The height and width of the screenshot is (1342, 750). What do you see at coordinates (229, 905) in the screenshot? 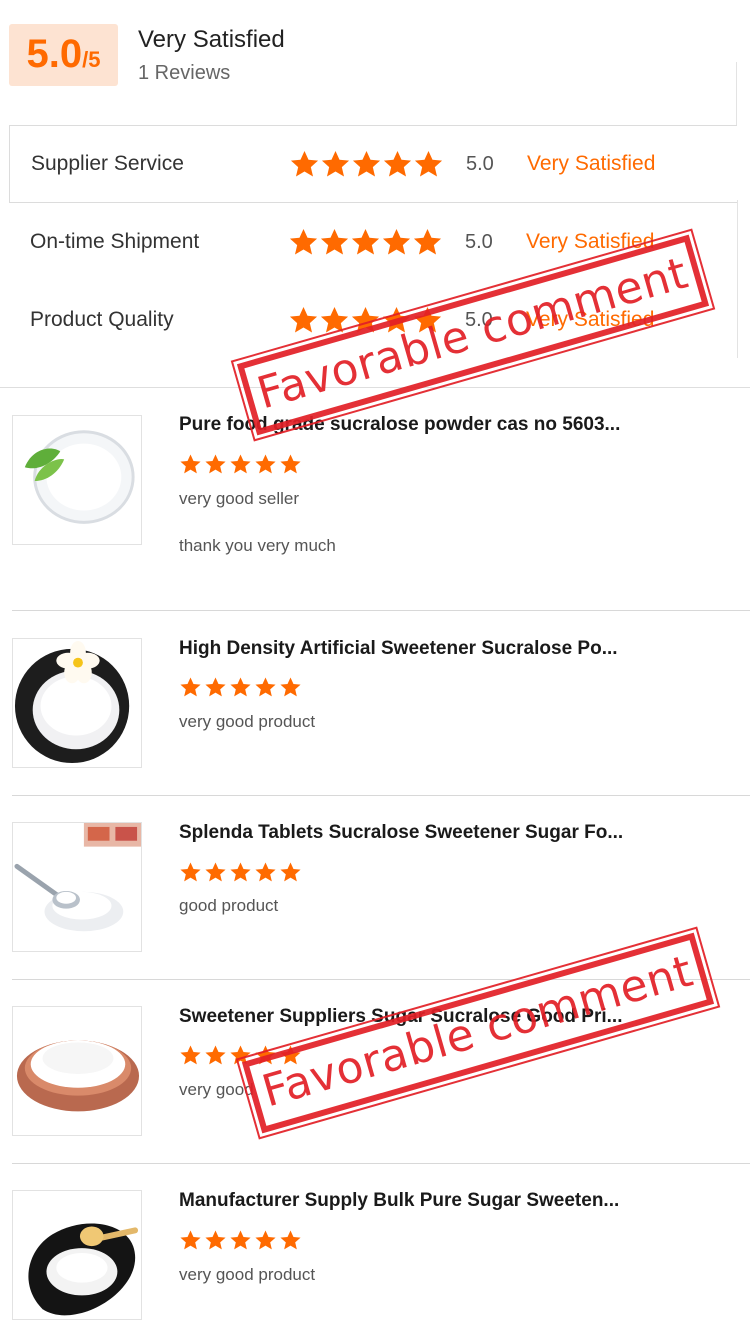
I see `review-comment: good product` at bounding box center [229, 905].